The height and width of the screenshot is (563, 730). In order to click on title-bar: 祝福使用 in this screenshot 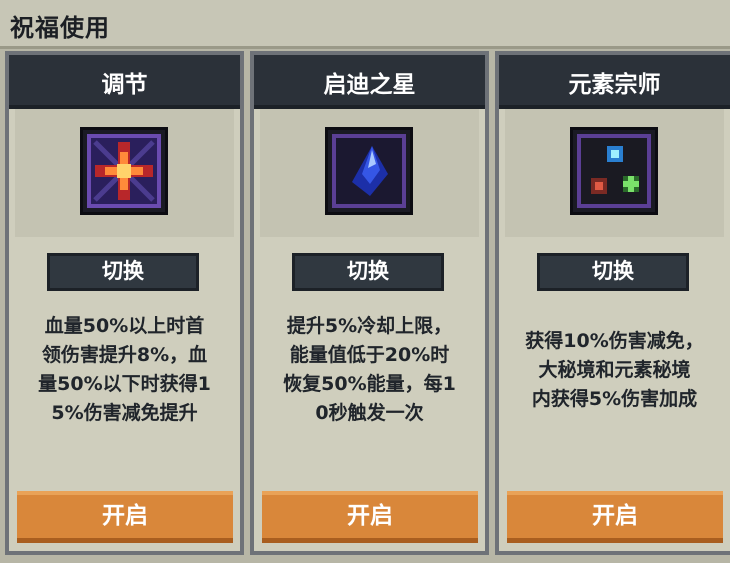, I will do `click(365, 24)`.